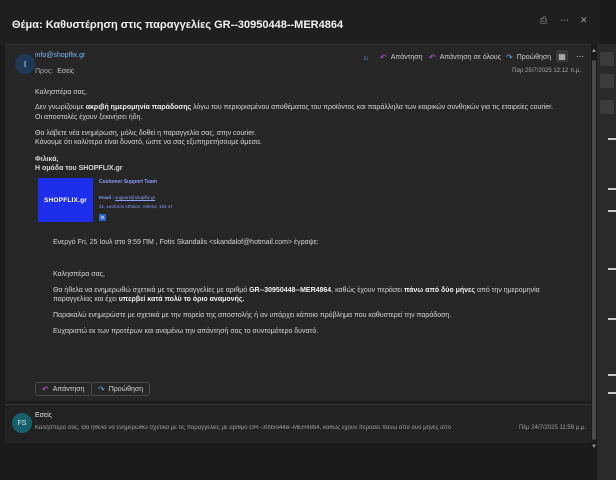 The width and height of the screenshot is (616, 480). I want to click on brightness-button: ☼, so click(365, 57).